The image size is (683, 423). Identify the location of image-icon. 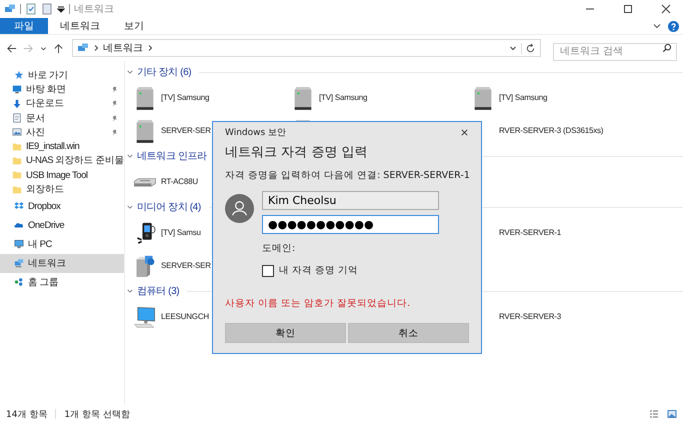
(17, 132).